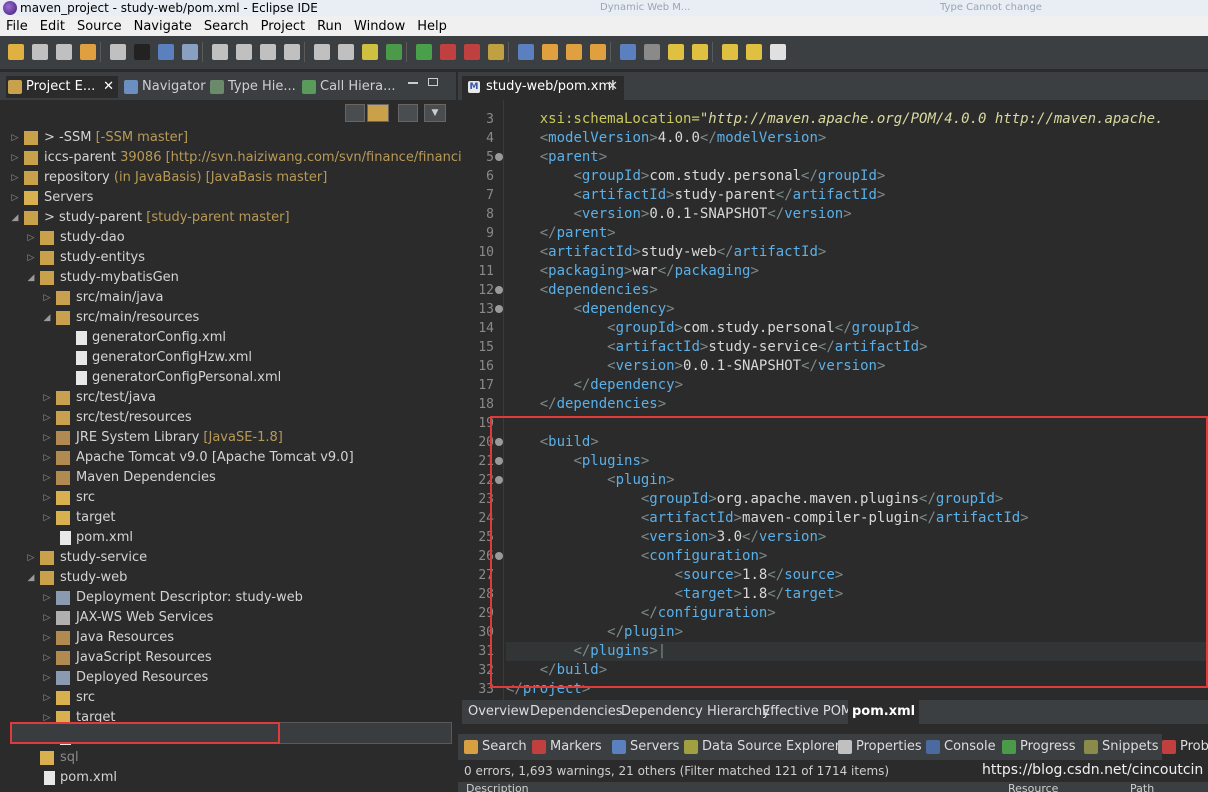  Describe the element at coordinates (52, 26) in the screenshot. I see `menu-edit: Edit` at that location.